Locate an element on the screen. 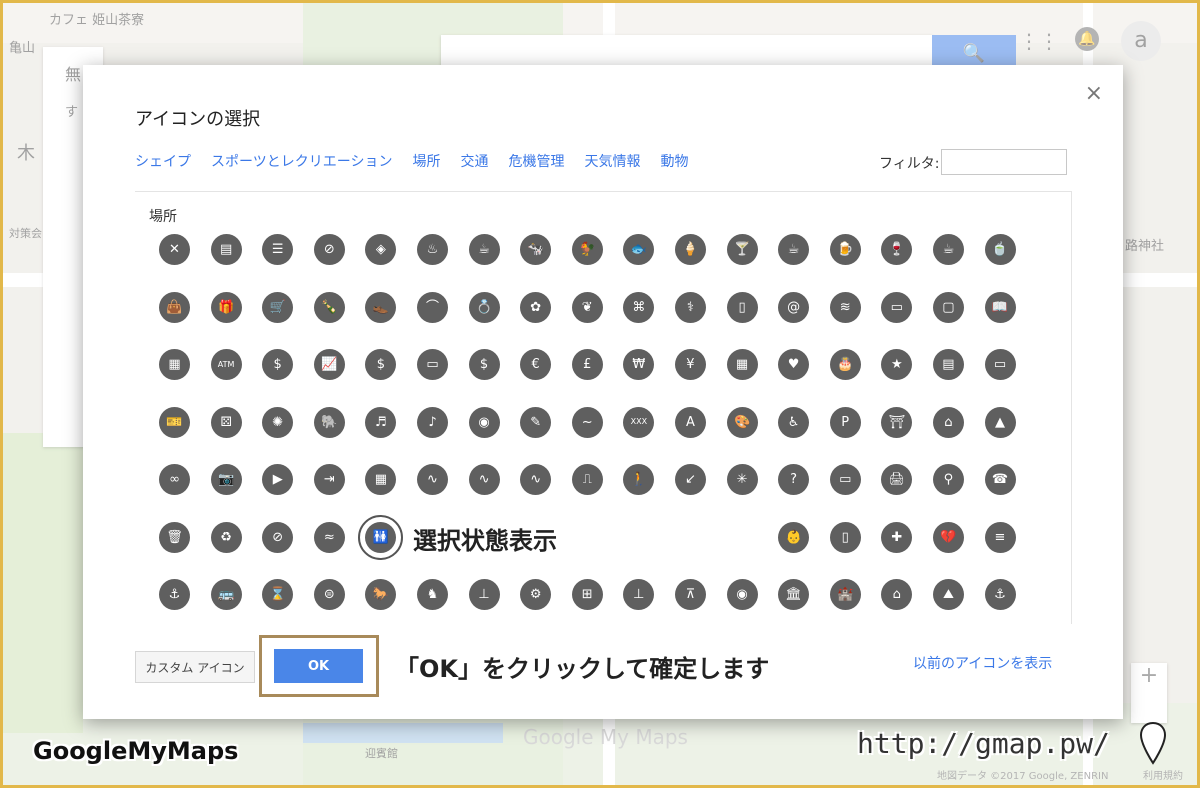 The width and height of the screenshot is (1200, 788). icon-option: £ is located at coordinates (597, 378).